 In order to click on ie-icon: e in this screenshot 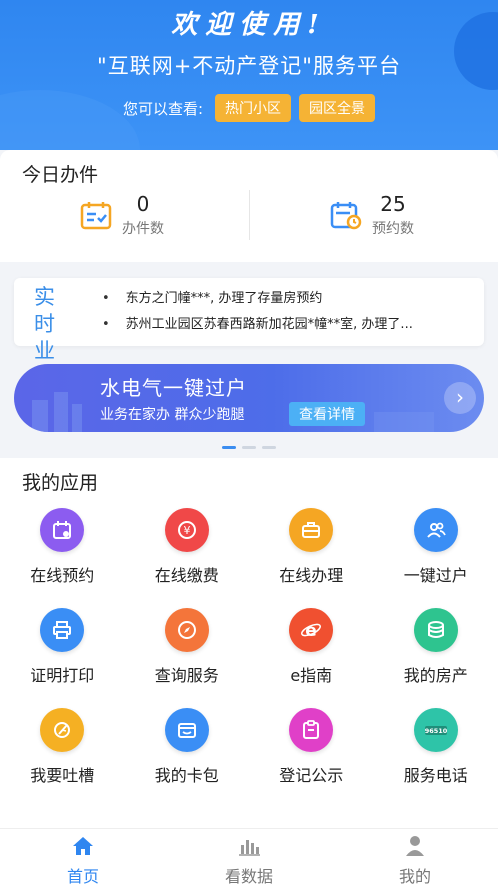, I will do `click(311, 630)`.